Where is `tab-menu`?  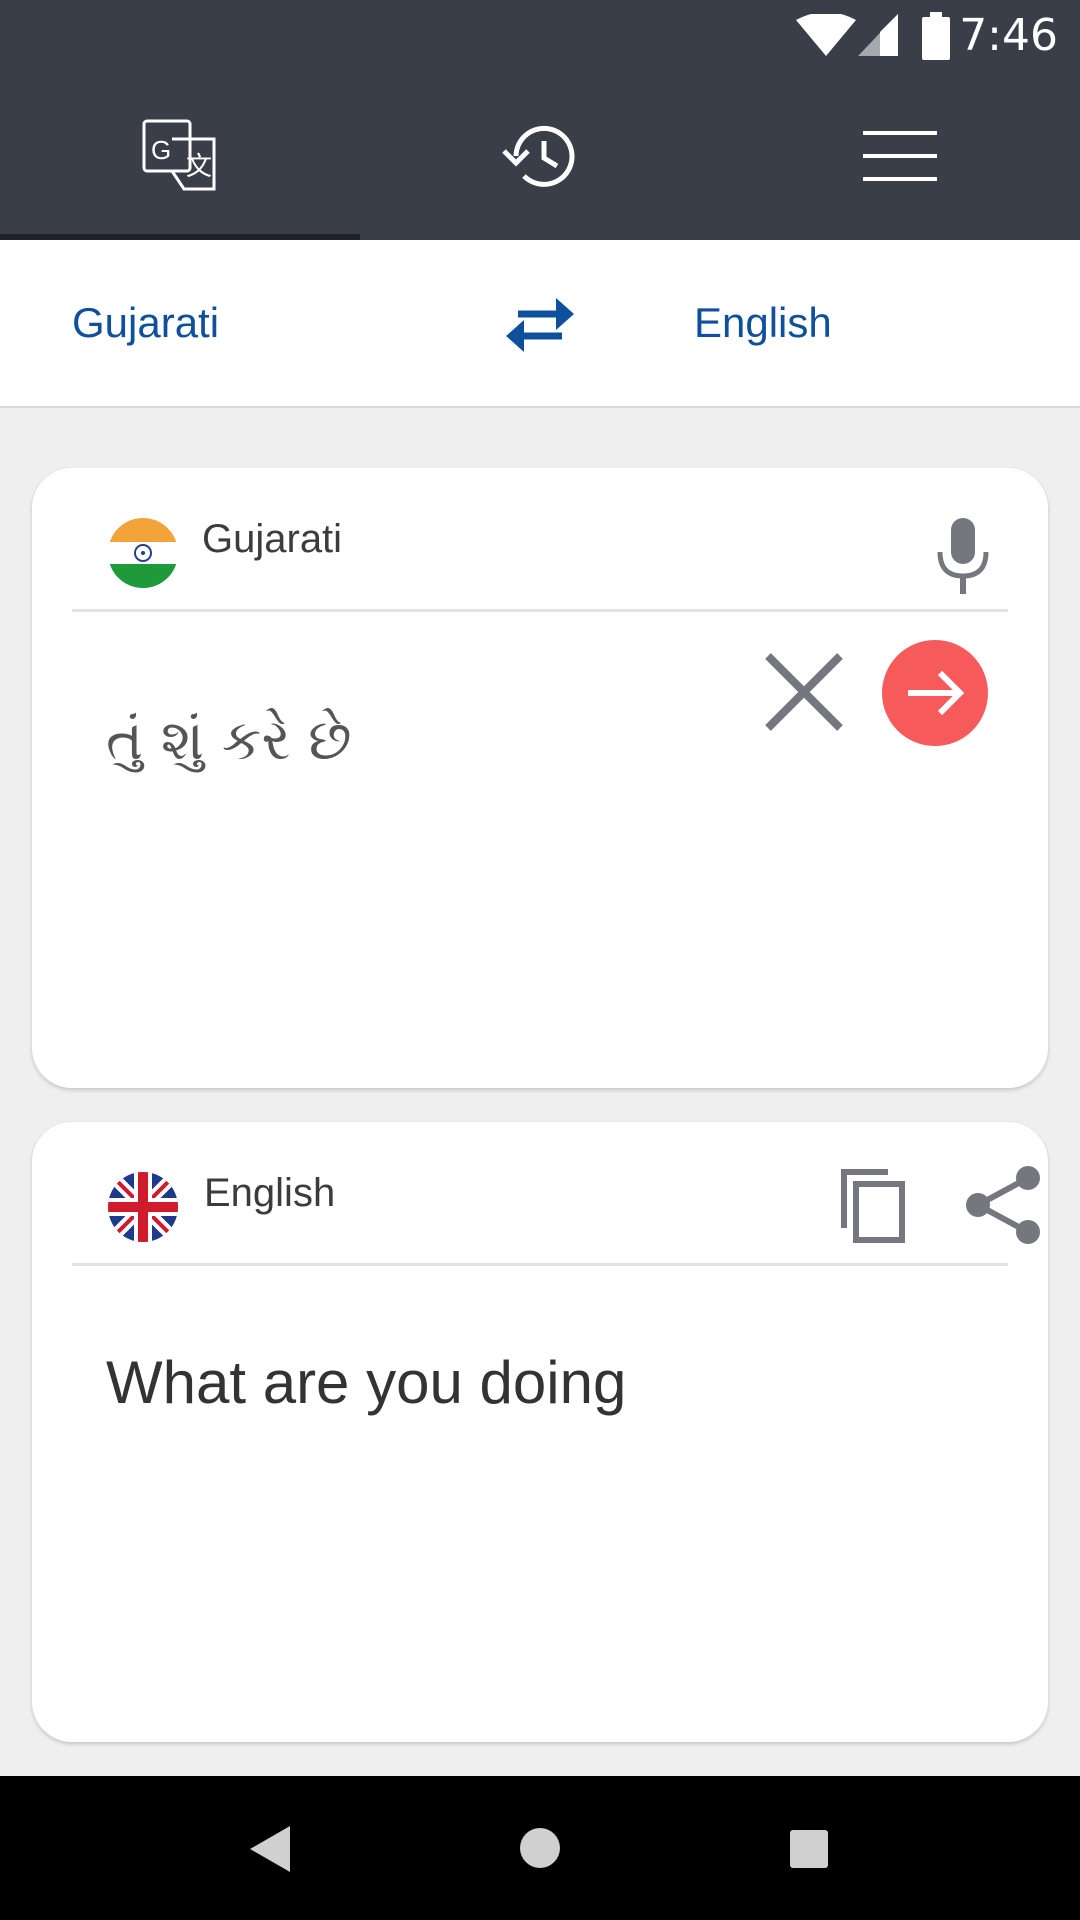 tab-menu is located at coordinates (900, 156).